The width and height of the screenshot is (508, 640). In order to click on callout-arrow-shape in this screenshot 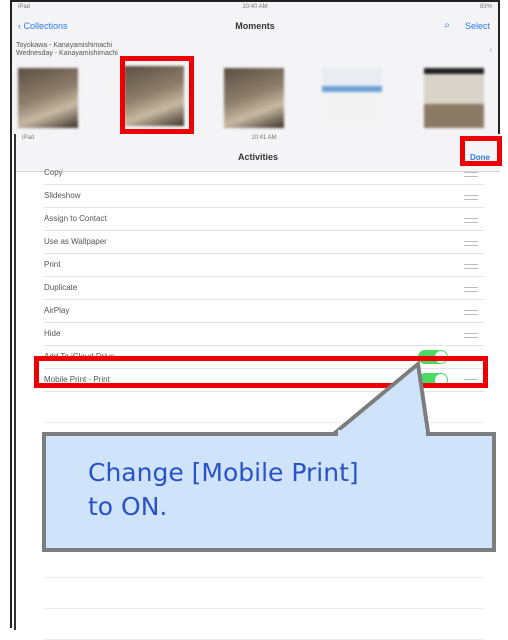, I will do `click(380, 397)`.